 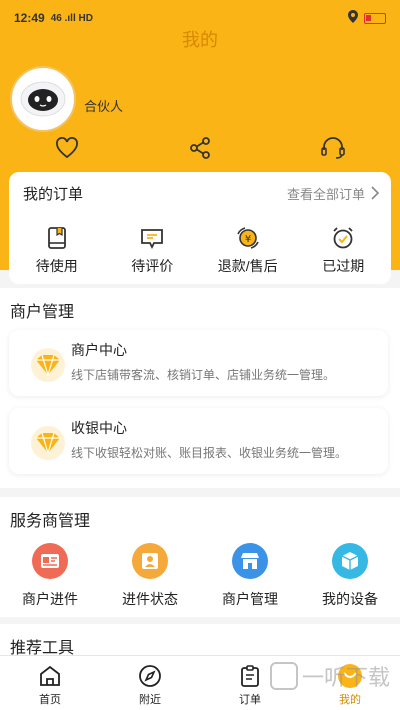 What do you see at coordinates (250, 561) in the screenshot?
I see `store-icon` at bounding box center [250, 561].